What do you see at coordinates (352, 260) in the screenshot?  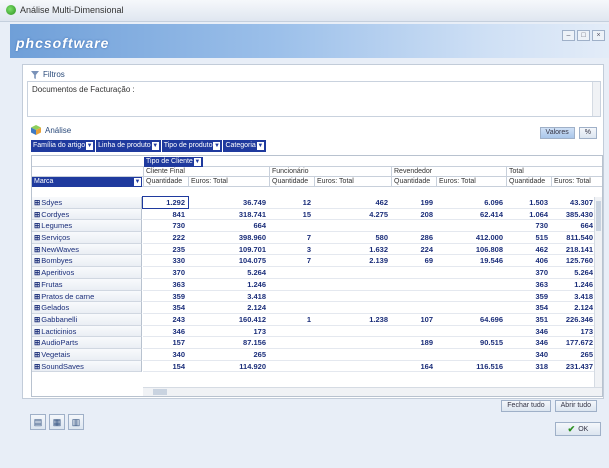 I see `data-cell: 2.139` at bounding box center [352, 260].